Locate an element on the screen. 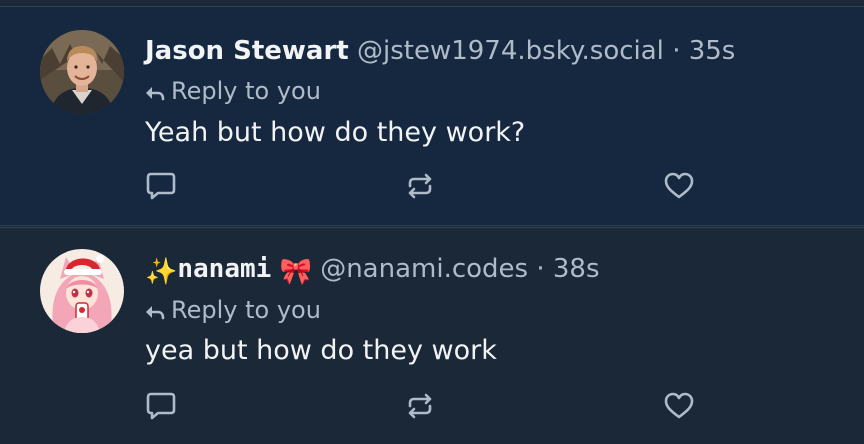 This screenshot has height=444, width=864. timestamp: 35s is located at coordinates (712, 51).